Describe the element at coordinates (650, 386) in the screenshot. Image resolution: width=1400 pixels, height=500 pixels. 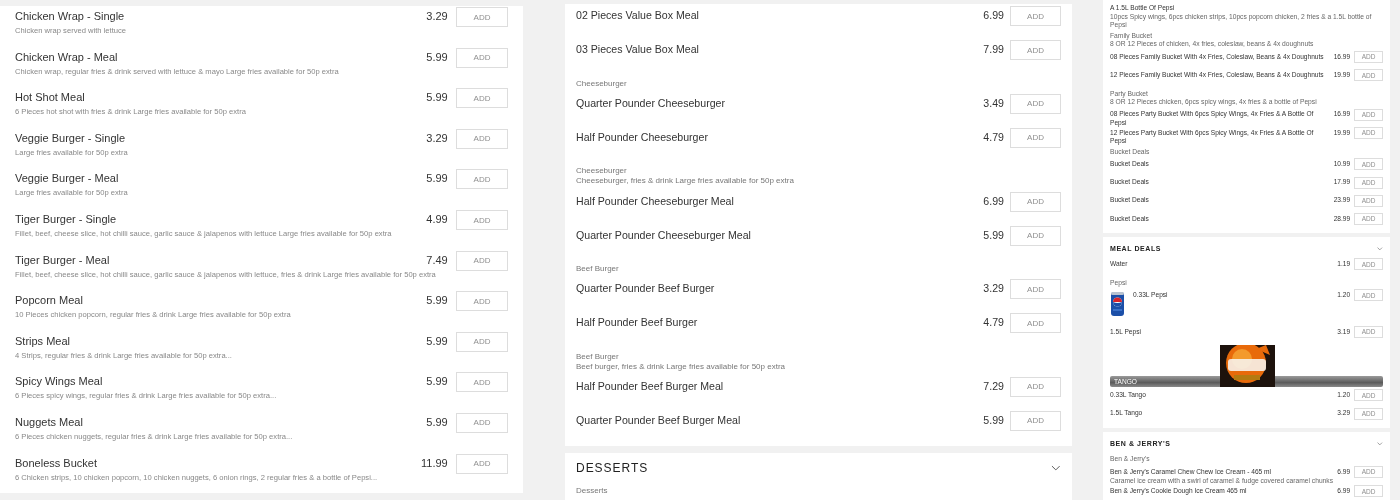
I see `item-name: Half Pounder Beef Burger Meal` at that location.